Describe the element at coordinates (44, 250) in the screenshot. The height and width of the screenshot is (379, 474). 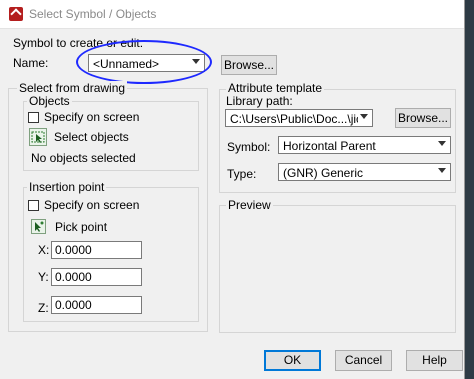
I see `x-label: X:` at that location.